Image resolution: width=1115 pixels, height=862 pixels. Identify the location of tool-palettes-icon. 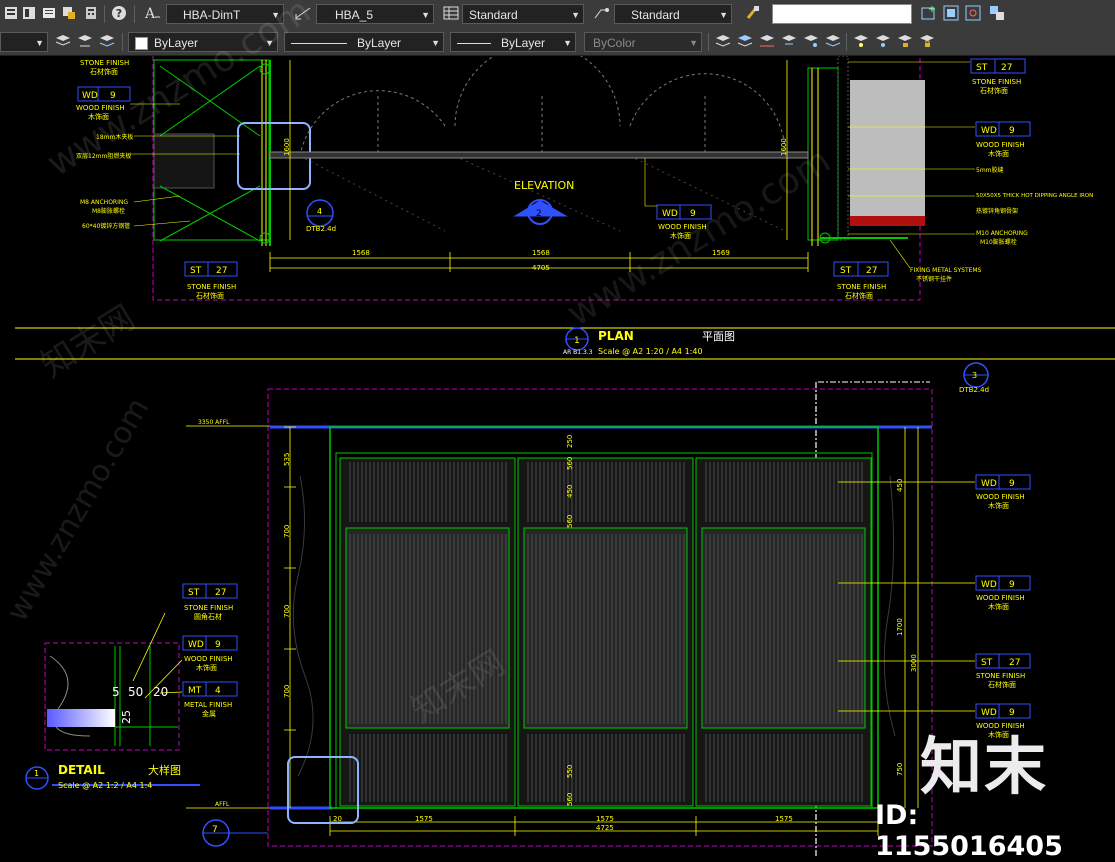
(69, 13).